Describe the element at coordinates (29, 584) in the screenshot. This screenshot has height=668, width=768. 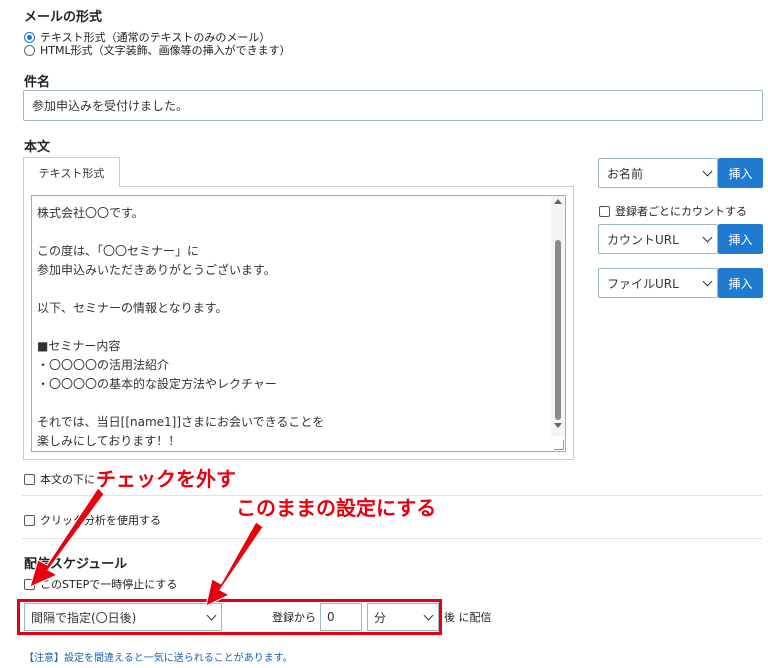
I see `pause-step-checkbox` at that location.